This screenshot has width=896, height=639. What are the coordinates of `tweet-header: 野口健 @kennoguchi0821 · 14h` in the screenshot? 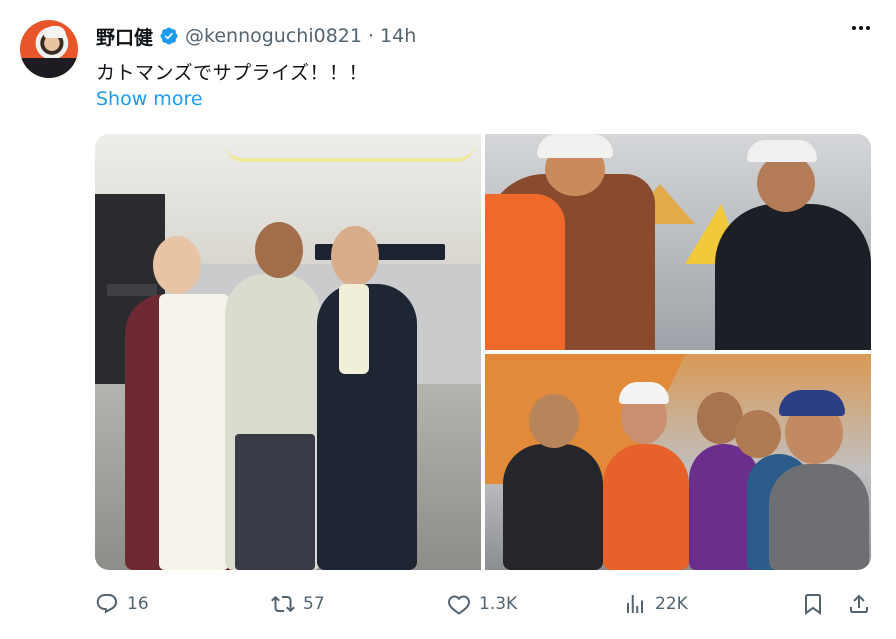 It's located at (256, 36).